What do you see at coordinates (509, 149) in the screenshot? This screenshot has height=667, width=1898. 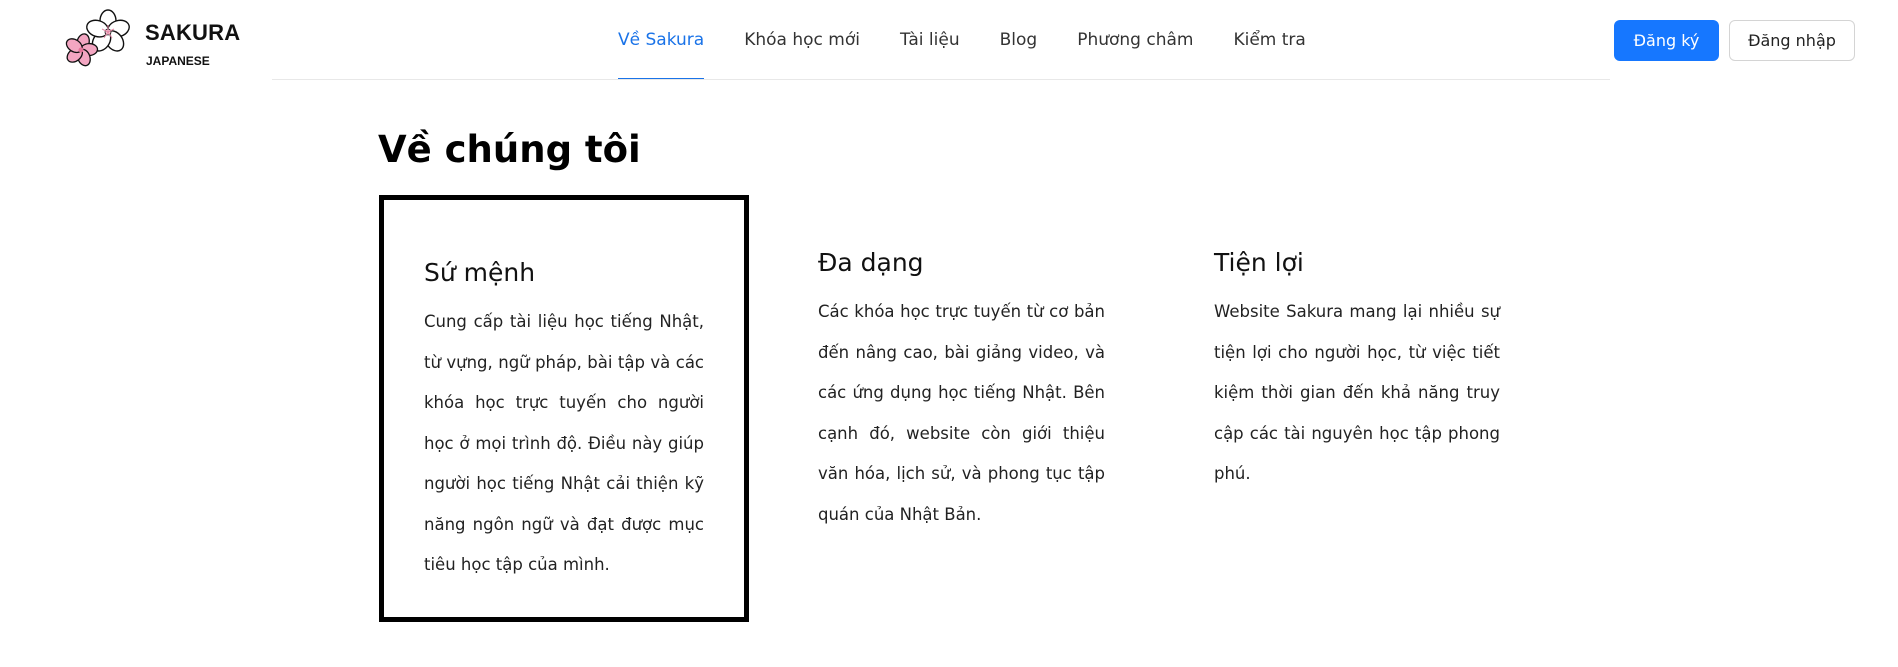 I see `page-title: Về chúng tôi` at bounding box center [509, 149].